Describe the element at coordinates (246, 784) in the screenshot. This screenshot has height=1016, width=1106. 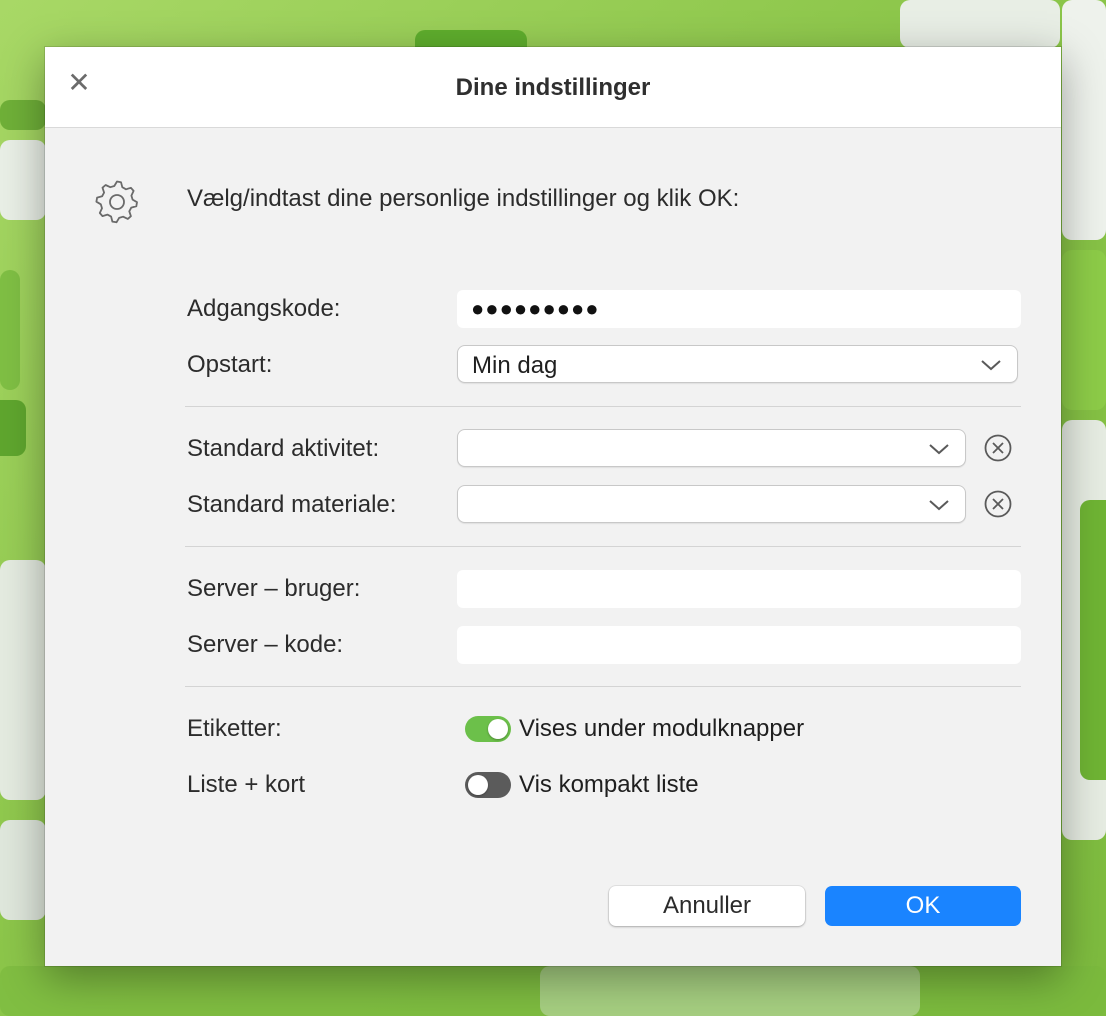
I see `list-card-label: Liste + kort` at that location.